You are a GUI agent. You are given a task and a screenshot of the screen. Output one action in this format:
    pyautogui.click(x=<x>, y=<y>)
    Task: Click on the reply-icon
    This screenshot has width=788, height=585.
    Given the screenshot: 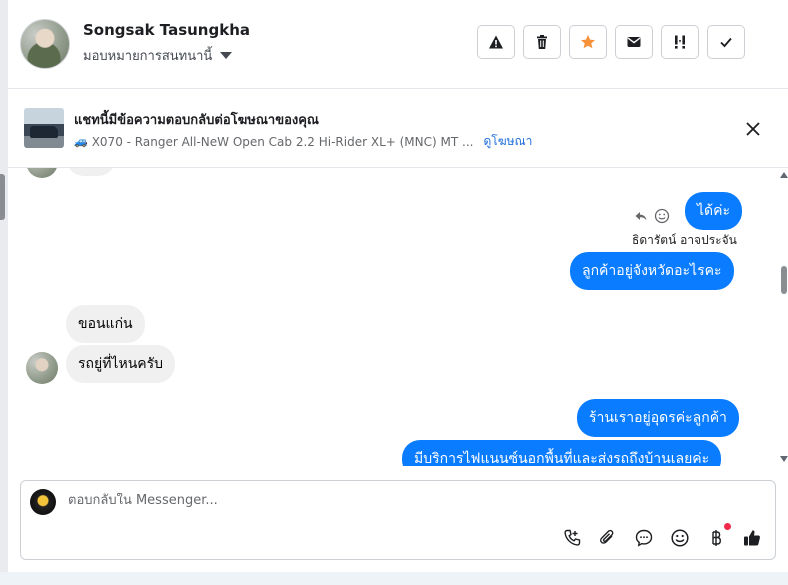 What is the action you would take?
    pyautogui.click(x=641, y=216)
    